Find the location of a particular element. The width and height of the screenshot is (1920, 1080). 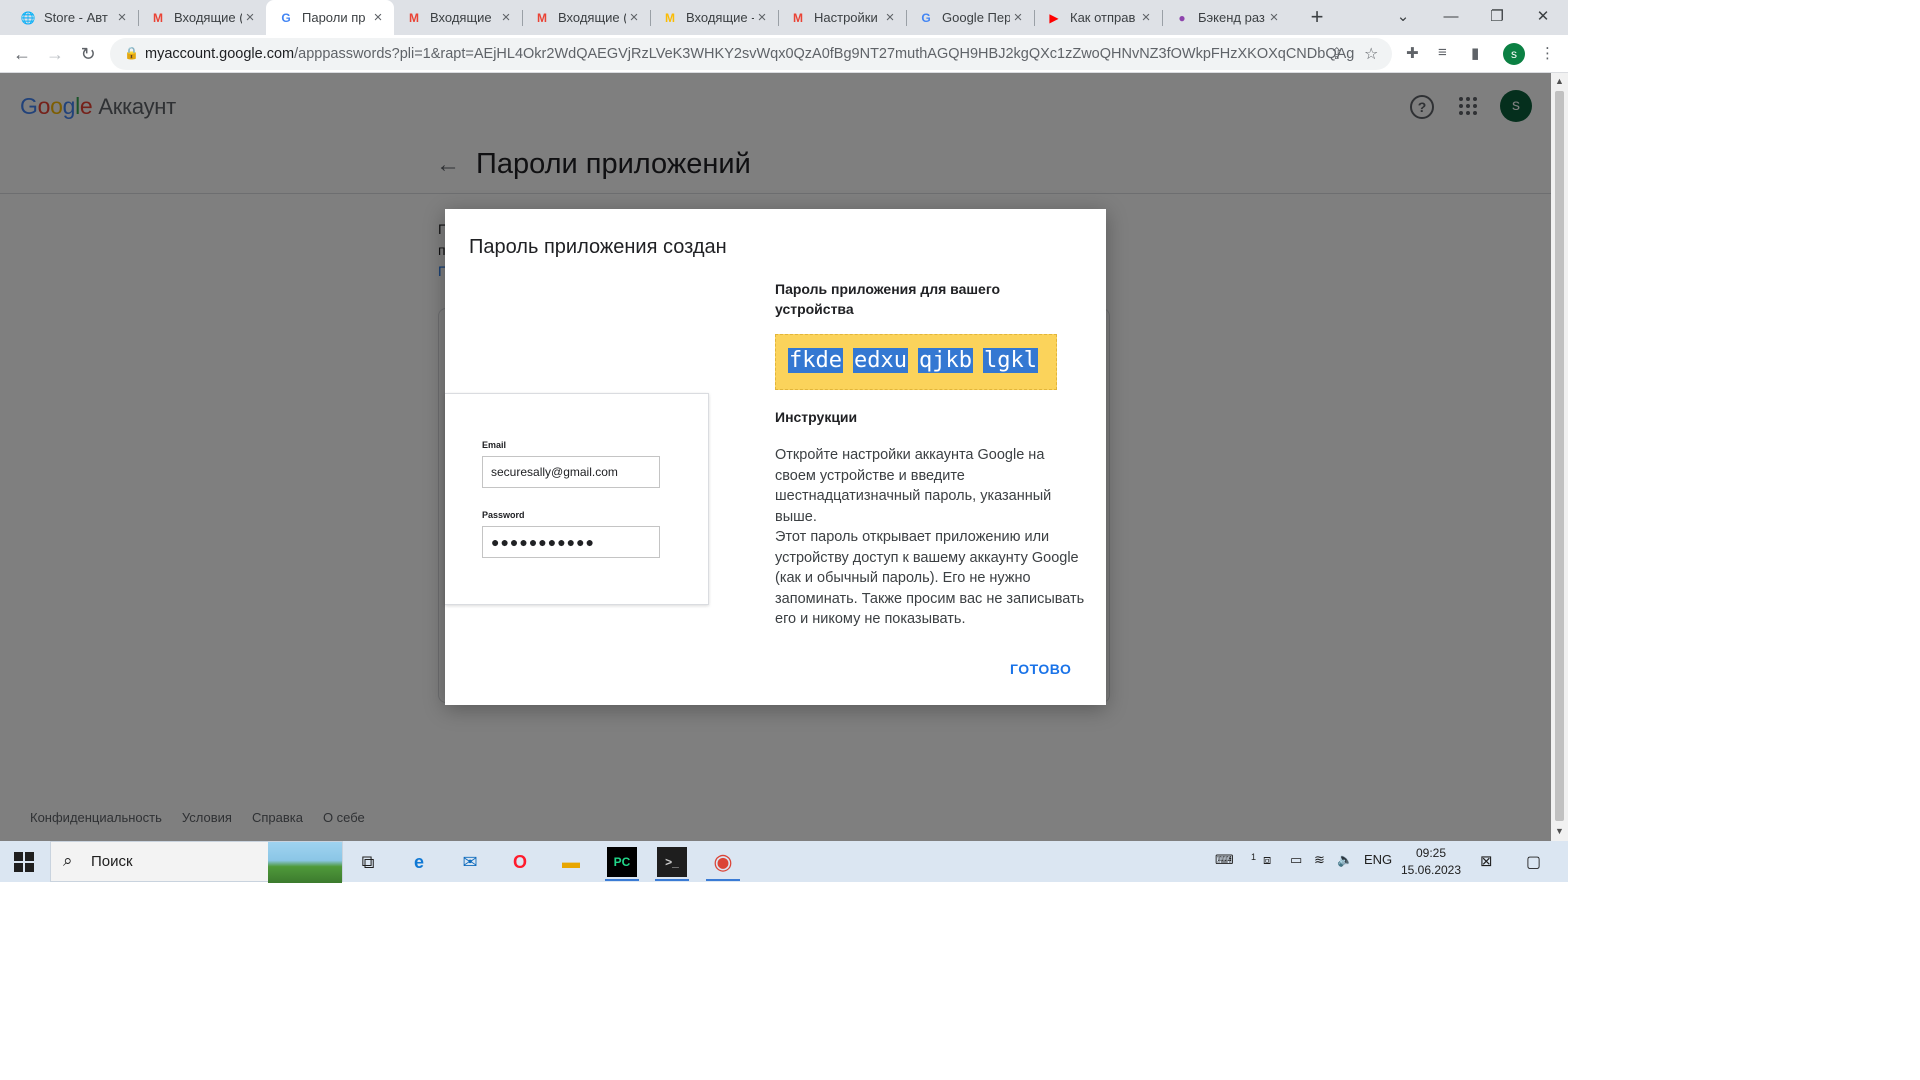

tab-title: Настройки is located at coordinates (846, 17).